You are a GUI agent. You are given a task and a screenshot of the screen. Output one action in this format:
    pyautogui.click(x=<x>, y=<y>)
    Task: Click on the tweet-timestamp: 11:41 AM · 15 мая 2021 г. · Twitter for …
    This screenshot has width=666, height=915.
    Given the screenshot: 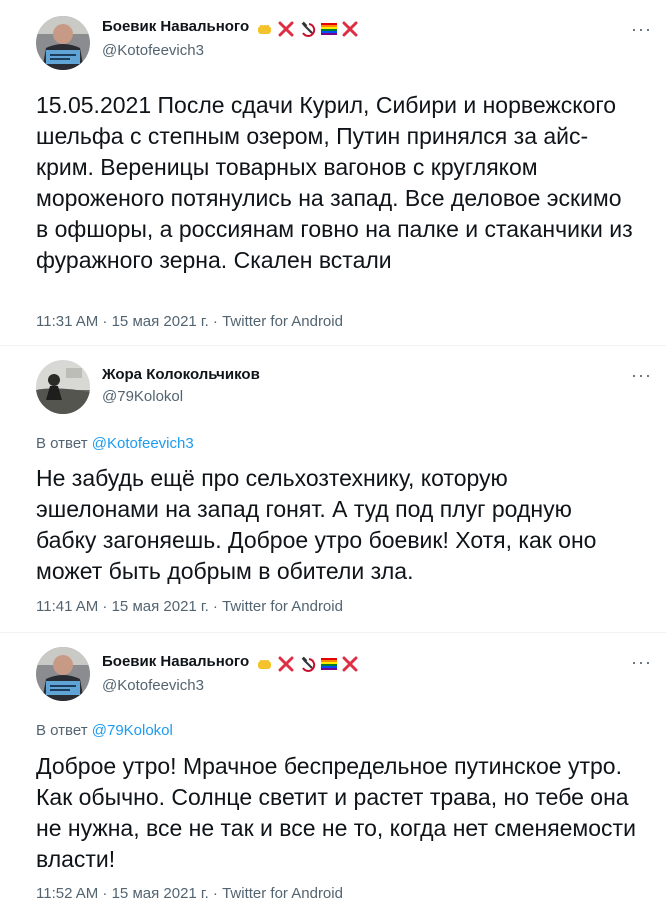 What is the action you would take?
    pyautogui.click(x=189, y=606)
    